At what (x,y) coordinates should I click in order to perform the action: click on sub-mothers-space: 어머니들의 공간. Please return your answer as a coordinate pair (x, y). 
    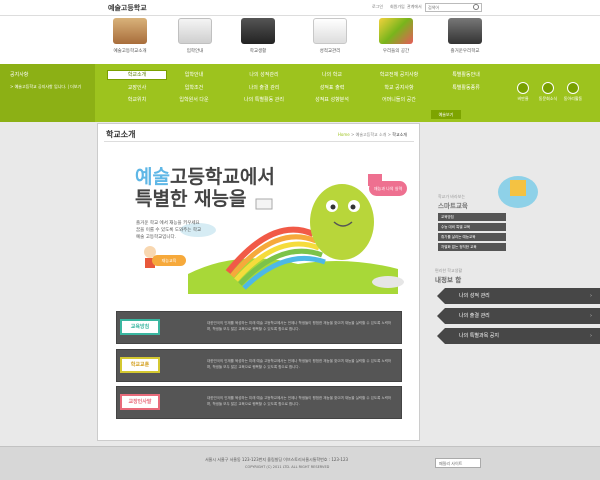
    Looking at the image, I should click on (399, 99).